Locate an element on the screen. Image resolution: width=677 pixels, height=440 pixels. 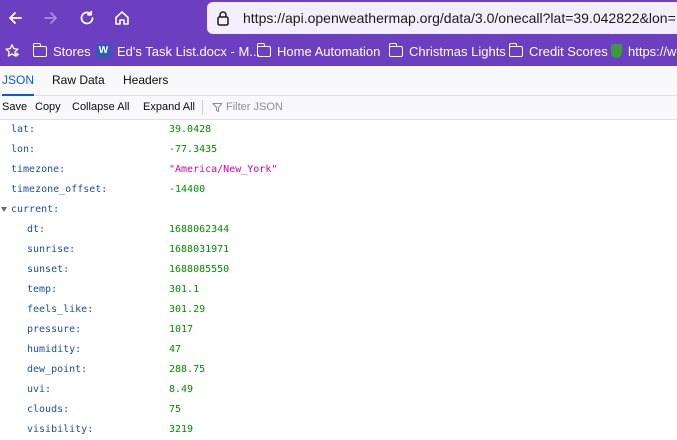
reload-button is located at coordinates (87, 18).